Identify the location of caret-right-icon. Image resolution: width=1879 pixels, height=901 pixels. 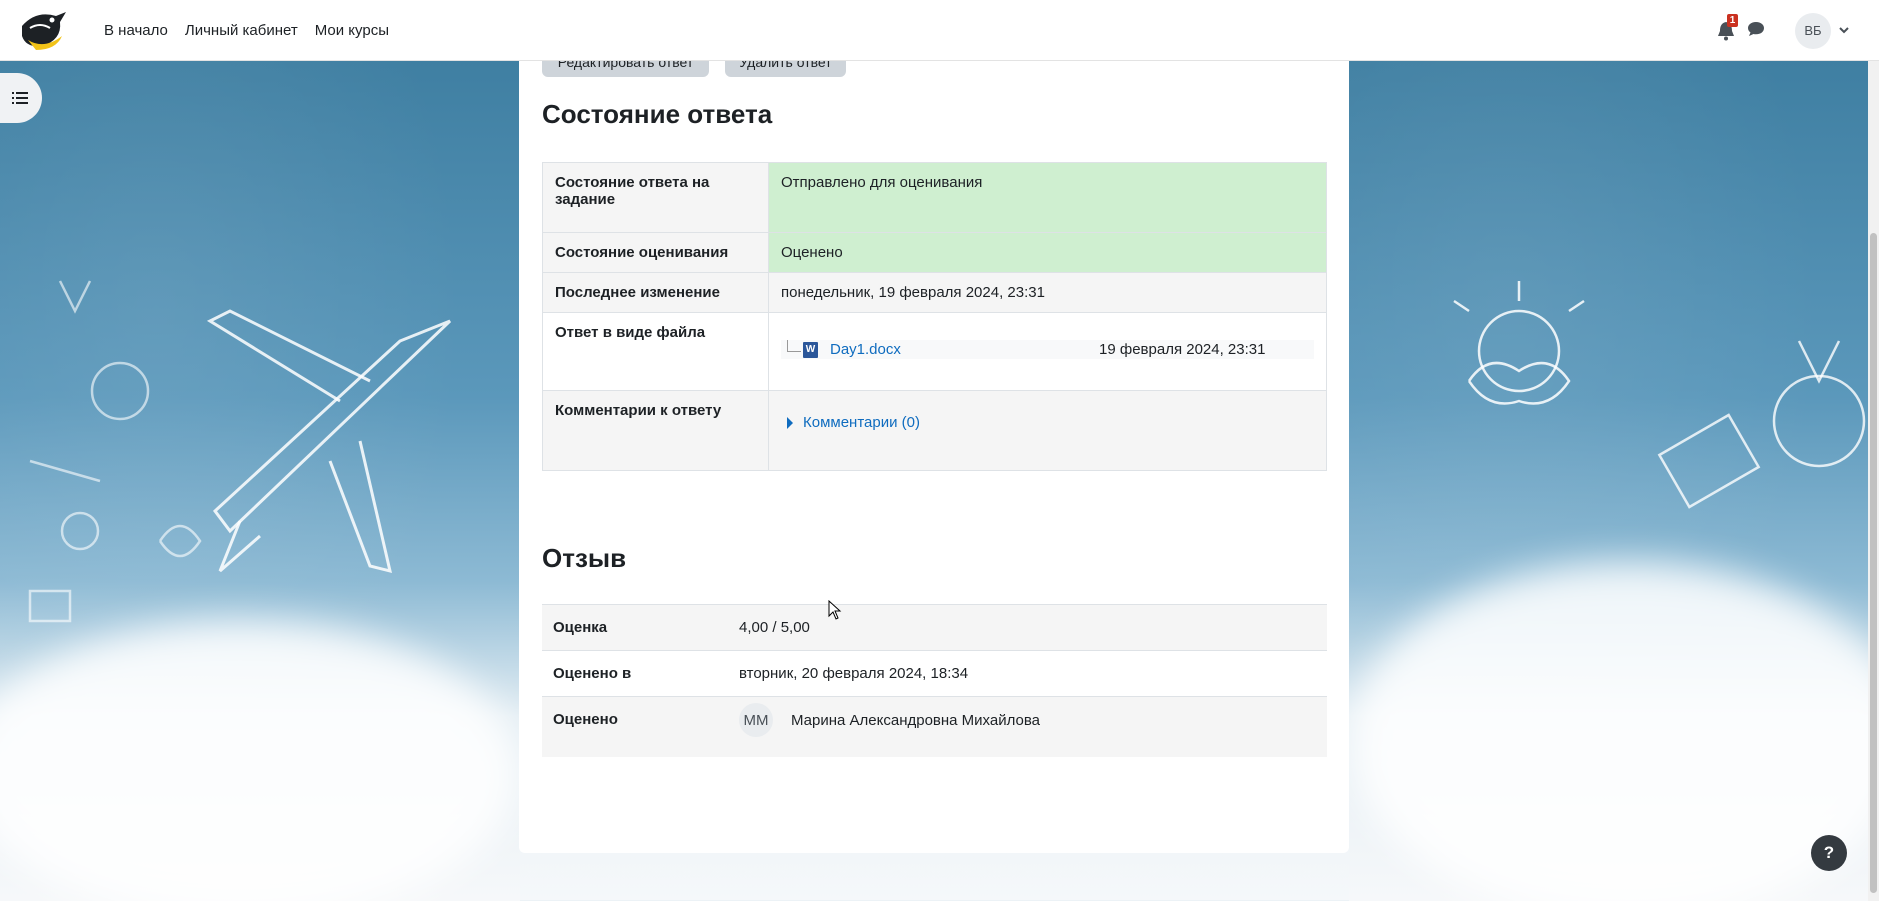
(790, 422).